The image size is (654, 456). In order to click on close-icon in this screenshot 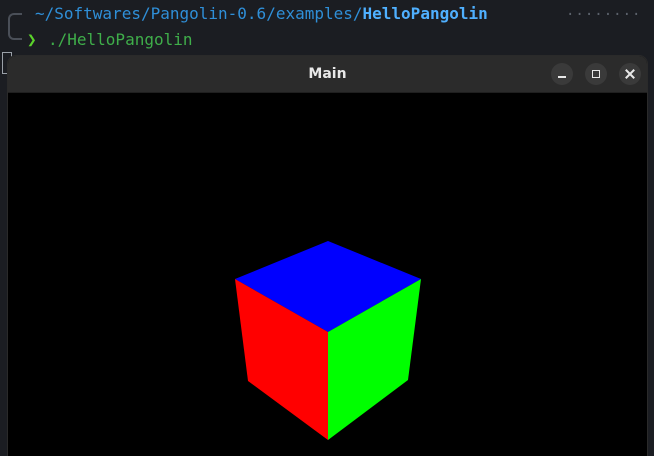, I will do `click(630, 74)`.